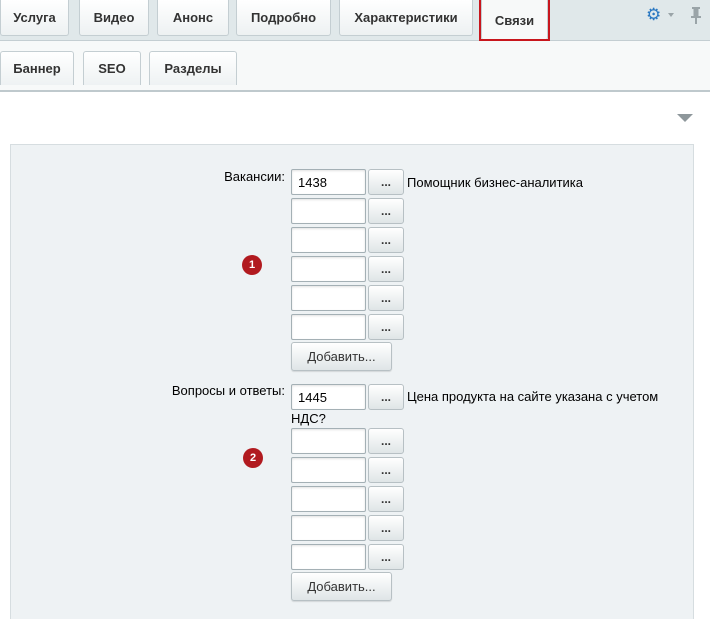  What do you see at coordinates (193, 18) in the screenshot?
I see `tab-anons: Анонс` at bounding box center [193, 18].